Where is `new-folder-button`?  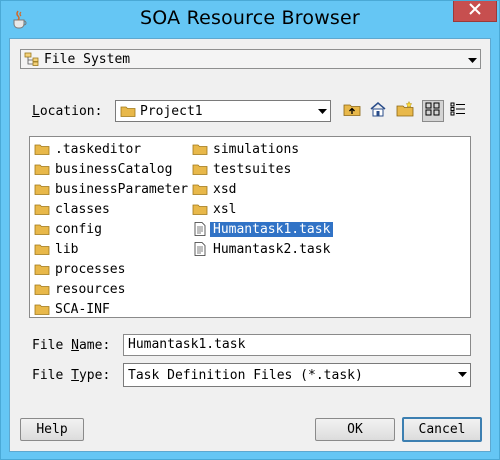 new-folder-button is located at coordinates (405, 111).